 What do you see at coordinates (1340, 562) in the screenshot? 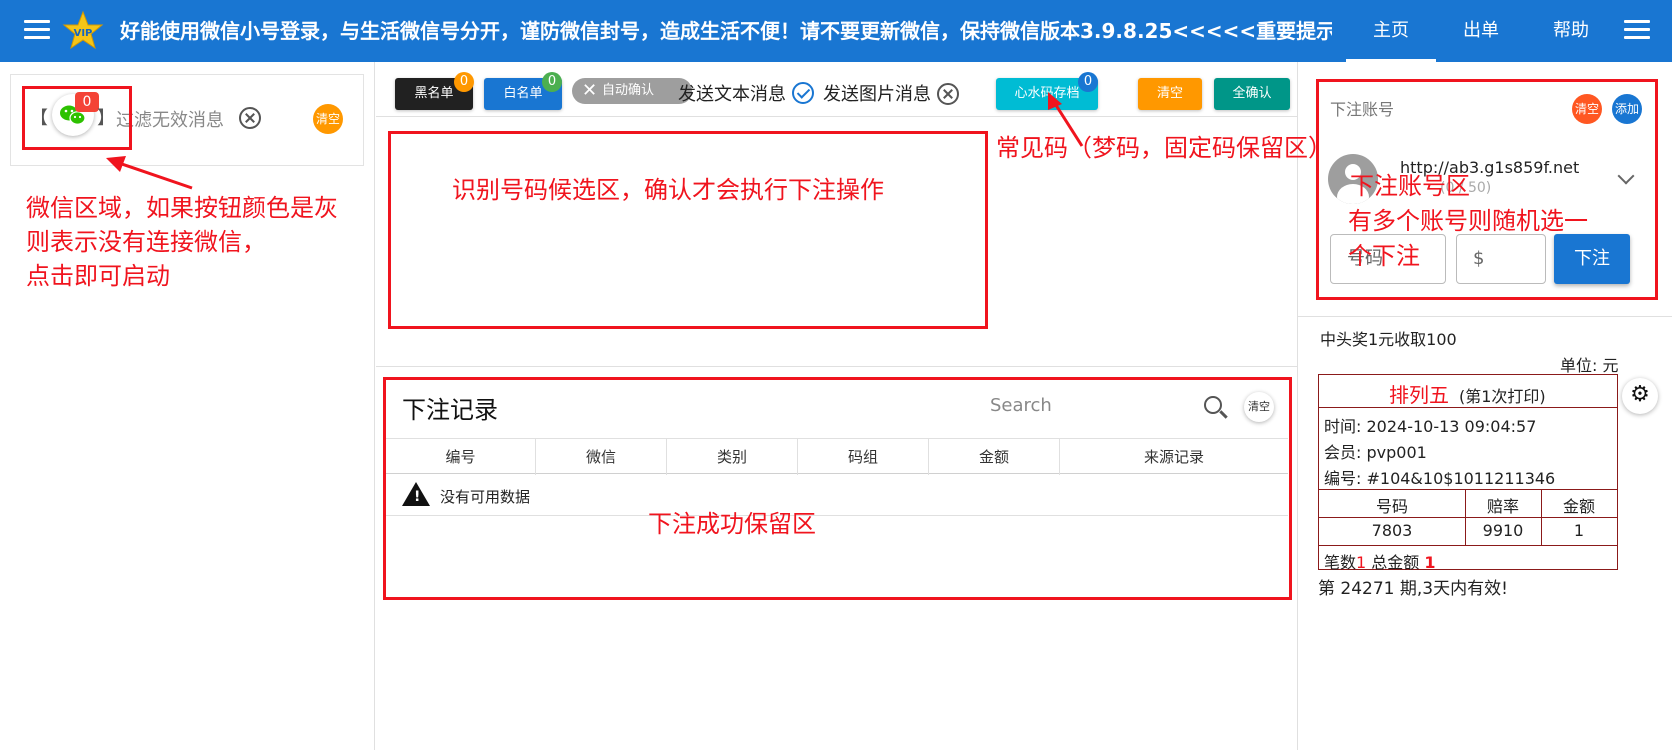
I see `receipt-count-label: 笔数` at bounding box center [1340, 562].